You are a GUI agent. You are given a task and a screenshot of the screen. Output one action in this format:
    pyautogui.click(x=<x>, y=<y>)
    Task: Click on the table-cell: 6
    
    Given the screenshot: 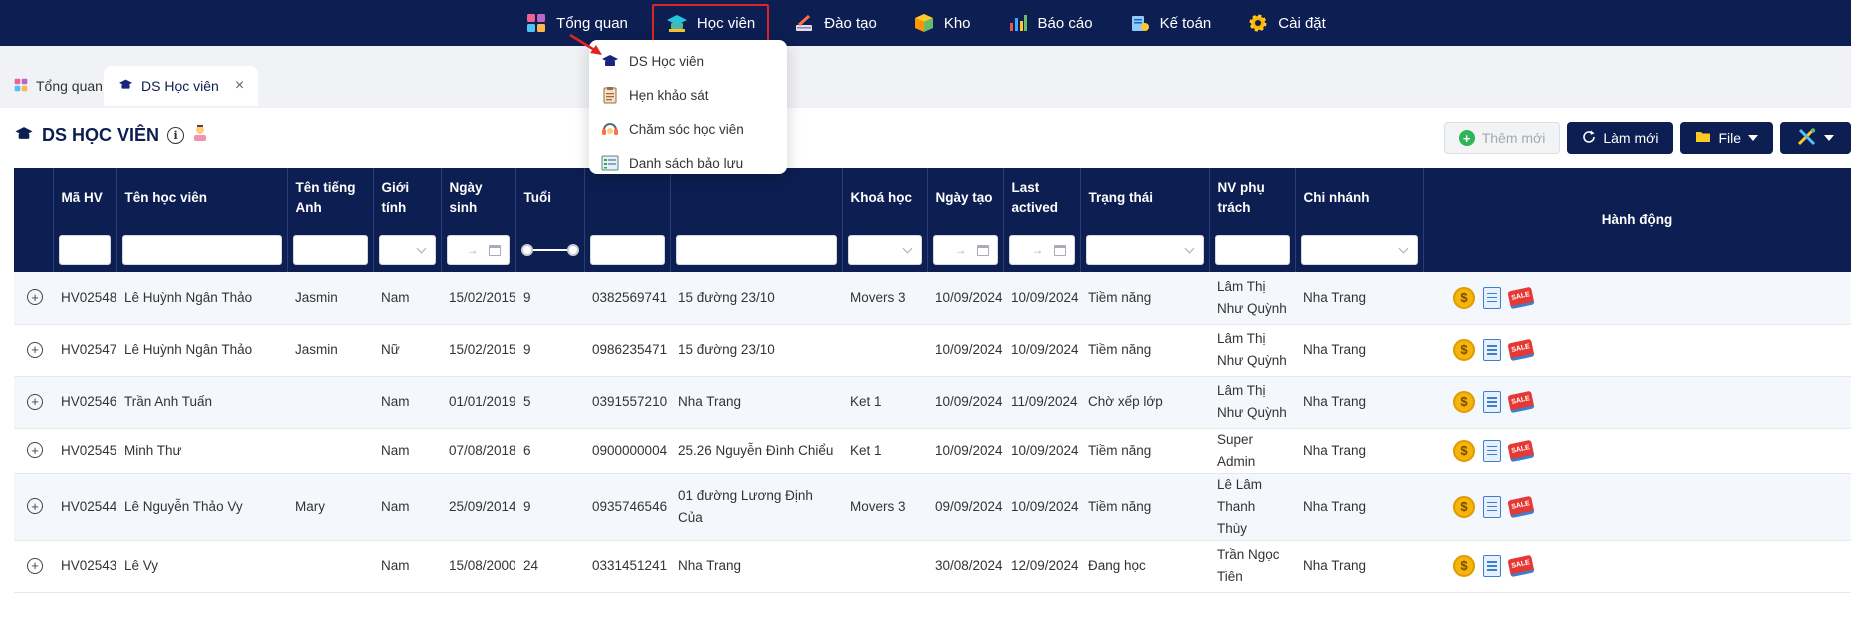 What is the action you would take?
    pyautogui.click(x=549, y=451)
    